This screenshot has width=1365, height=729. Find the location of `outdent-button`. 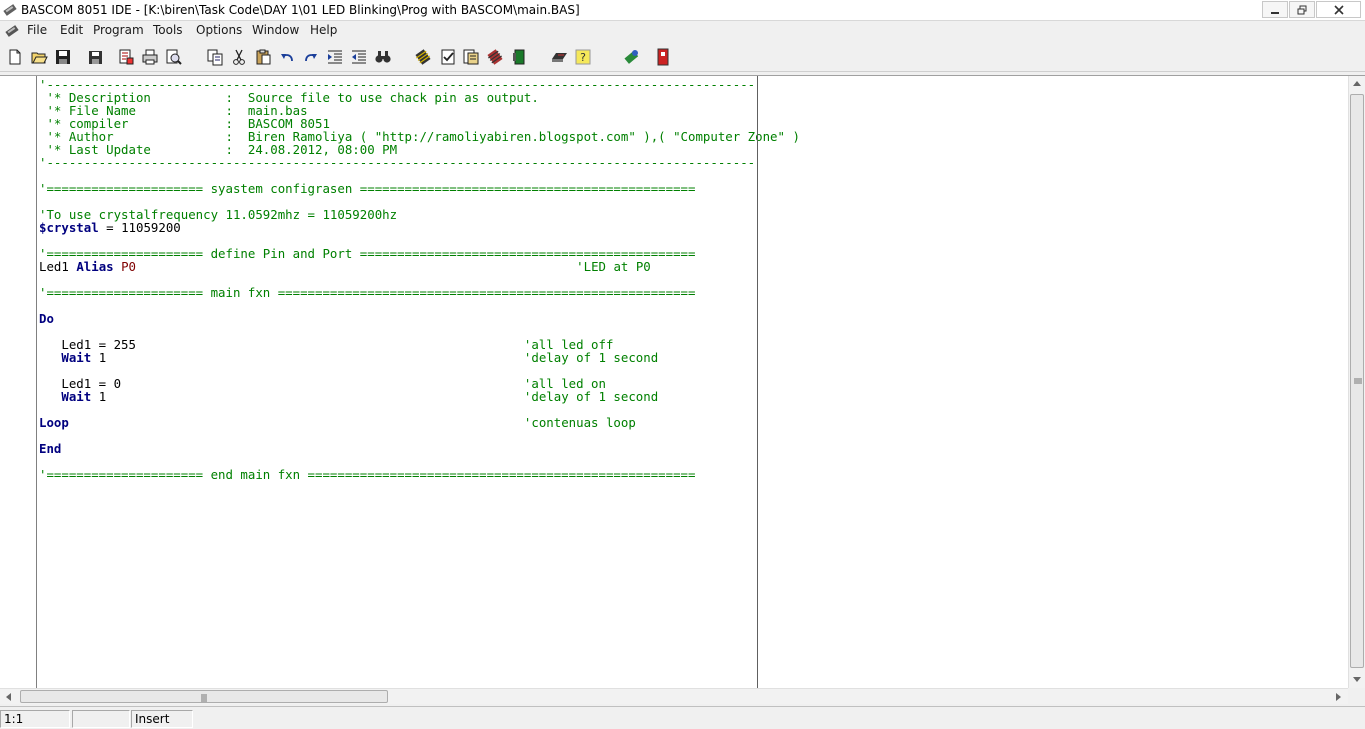

outdent-button is located at coordinates (359, 57).